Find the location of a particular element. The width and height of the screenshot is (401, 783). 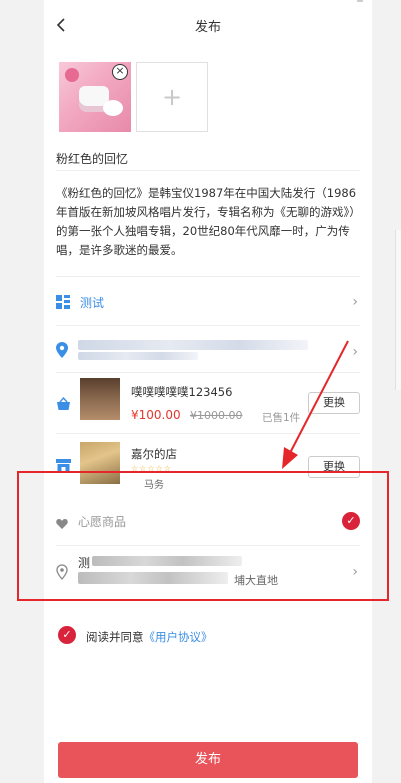

shopping-basket-icon is located at coordinates (63, 405).